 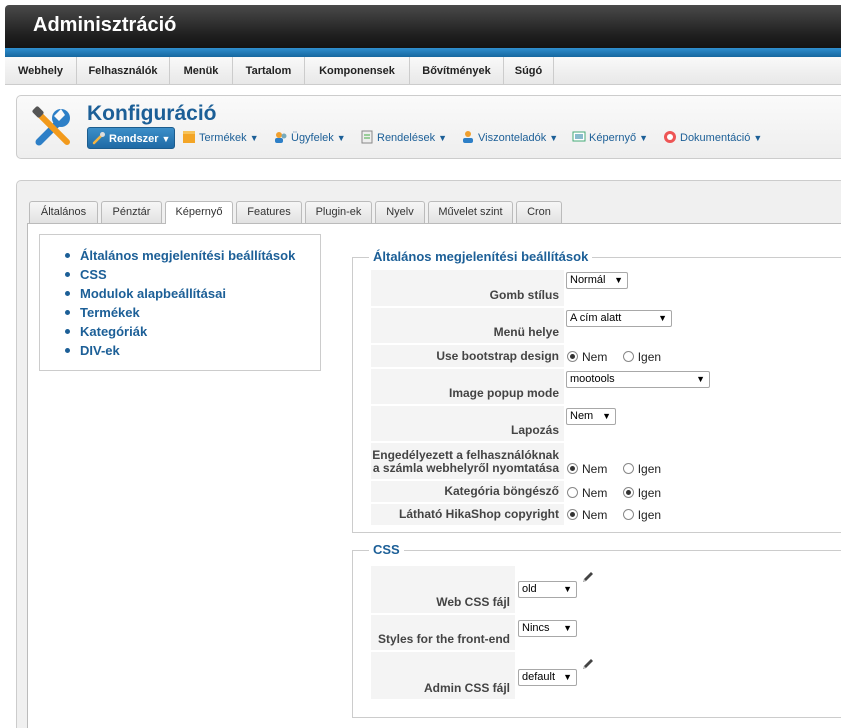 I want to click on bootstrap-yes-option: Igen, so click(x=642, y=357).